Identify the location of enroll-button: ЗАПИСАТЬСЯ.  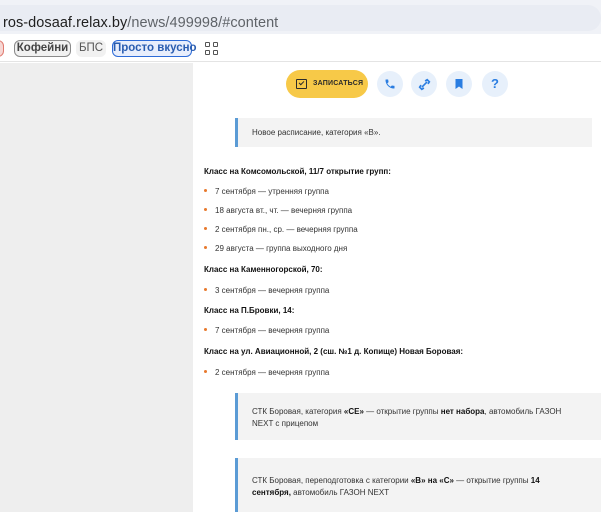
(327, 84).